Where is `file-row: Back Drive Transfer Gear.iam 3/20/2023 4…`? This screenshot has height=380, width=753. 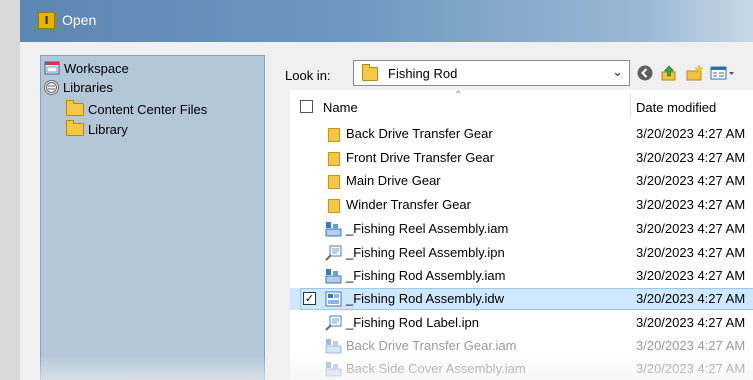
file-row: Back Drive Transfer Gear.iam 3/20/2023 4… is located at coordinates (521, 346).